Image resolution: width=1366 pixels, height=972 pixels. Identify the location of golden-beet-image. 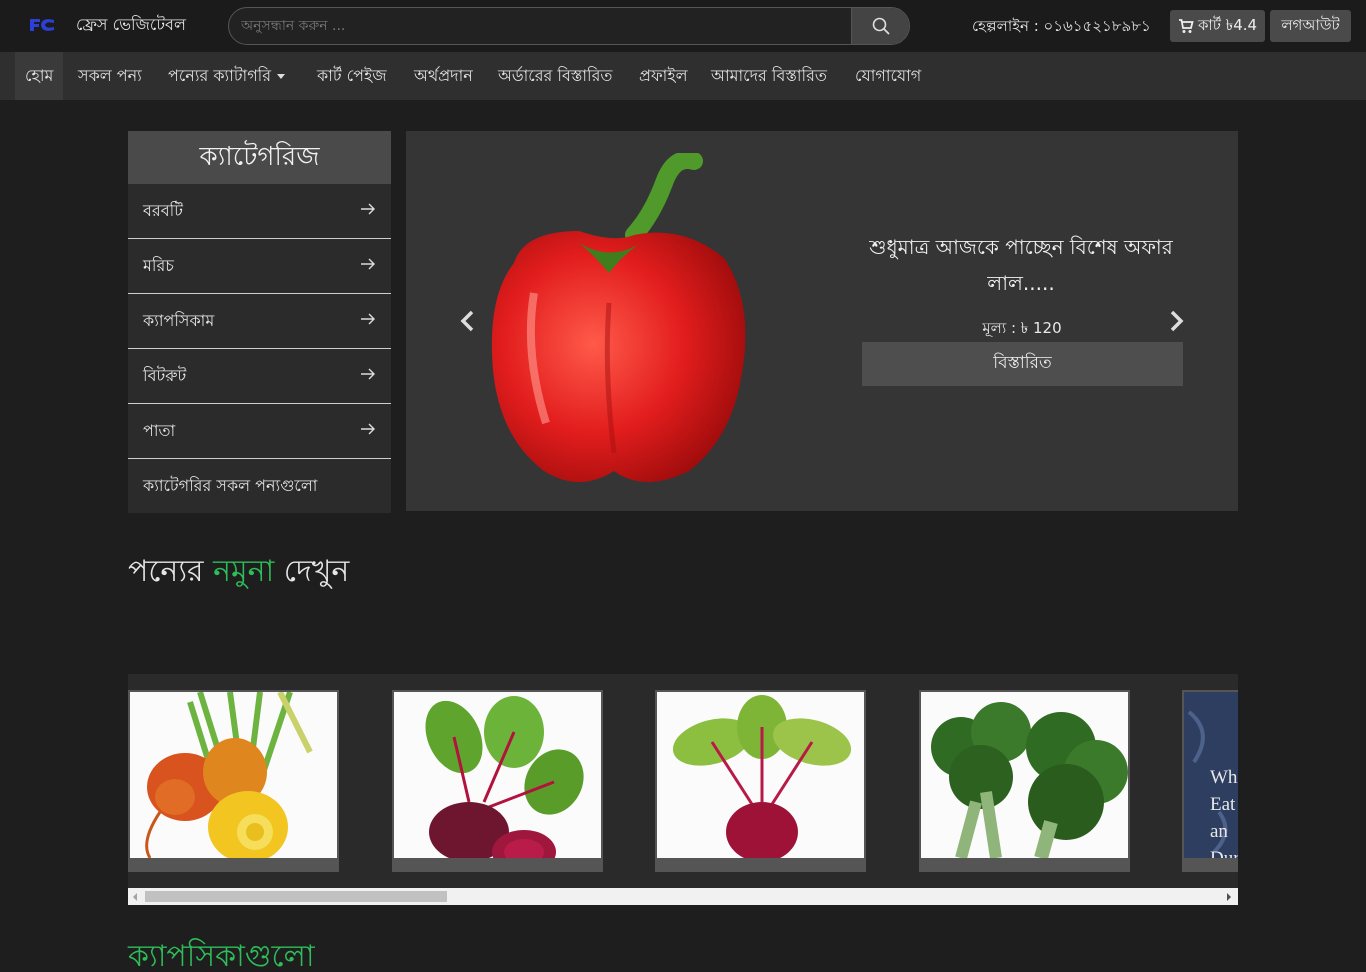
(233, 775).